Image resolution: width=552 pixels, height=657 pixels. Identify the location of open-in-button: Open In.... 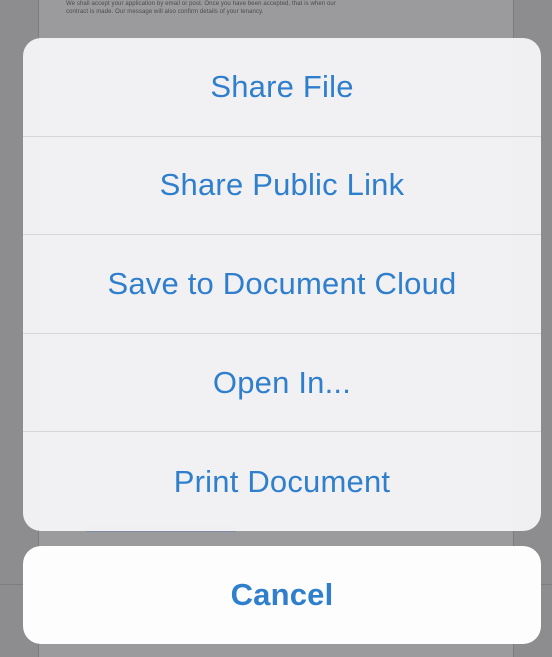
(282, 383).